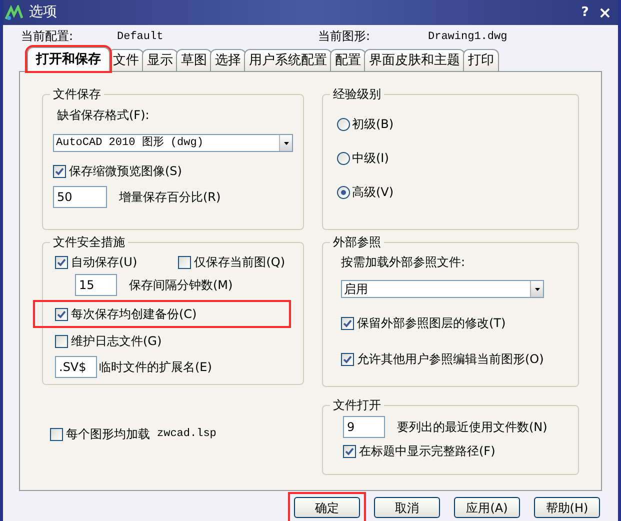  What do you see at coordinates (403, 262) in the screenshot?
I see `field-label: 按需加载外部参照文件:` at bounding box center [403, 262].